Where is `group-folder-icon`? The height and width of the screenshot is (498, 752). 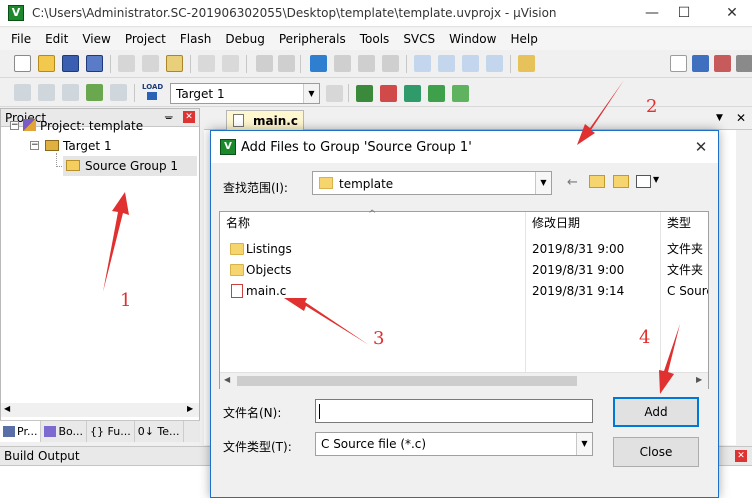
group-folder-icon is located at coordinates (73, 165).